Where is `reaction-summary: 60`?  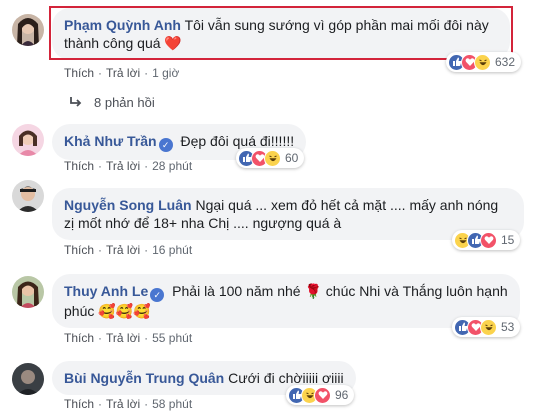
reaction-summary: 60 is located at coordinates (270, 158).